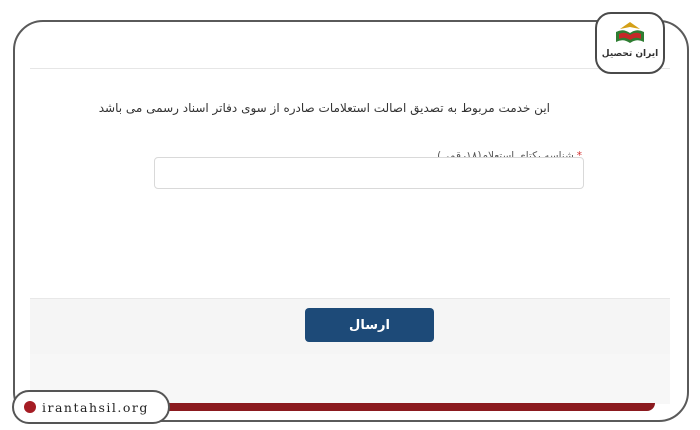 The width and height of the screenshot is (700, 430). What do you see at coordinates (402, 407) in the screenshot?
I see `brand-red-bar` at bounding box center [402, 407].